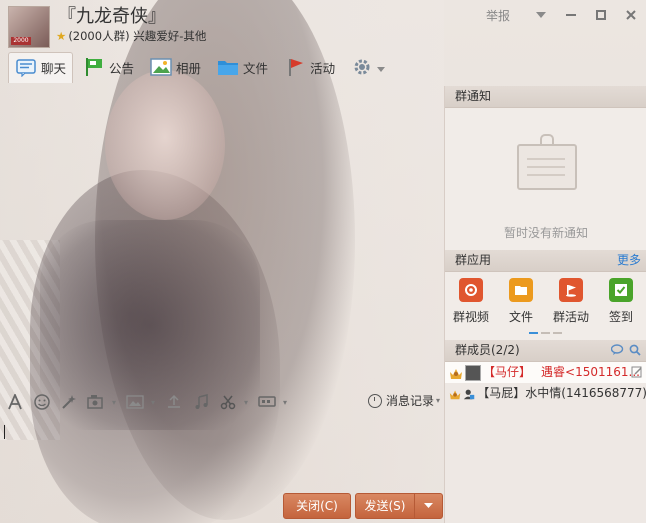 The height and width of the screenshot is (523, 646). I want to click on member-tag: 【马仔】, so click(507, 372).